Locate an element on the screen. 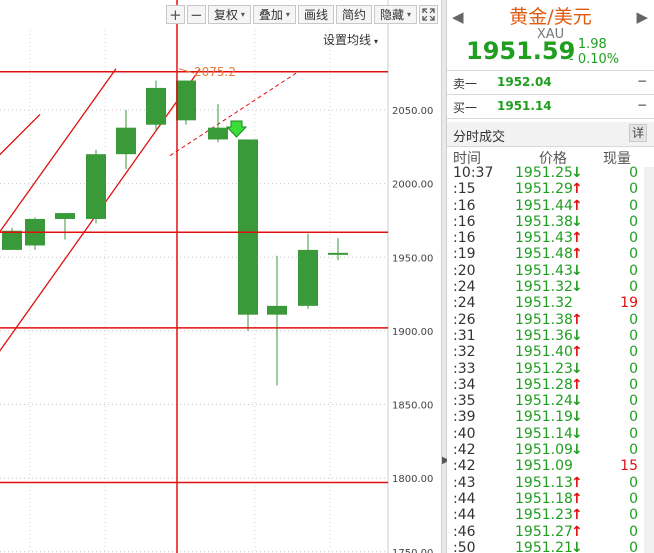  instrument-name: 黄金/美元 is located at coordinates (550, 17).